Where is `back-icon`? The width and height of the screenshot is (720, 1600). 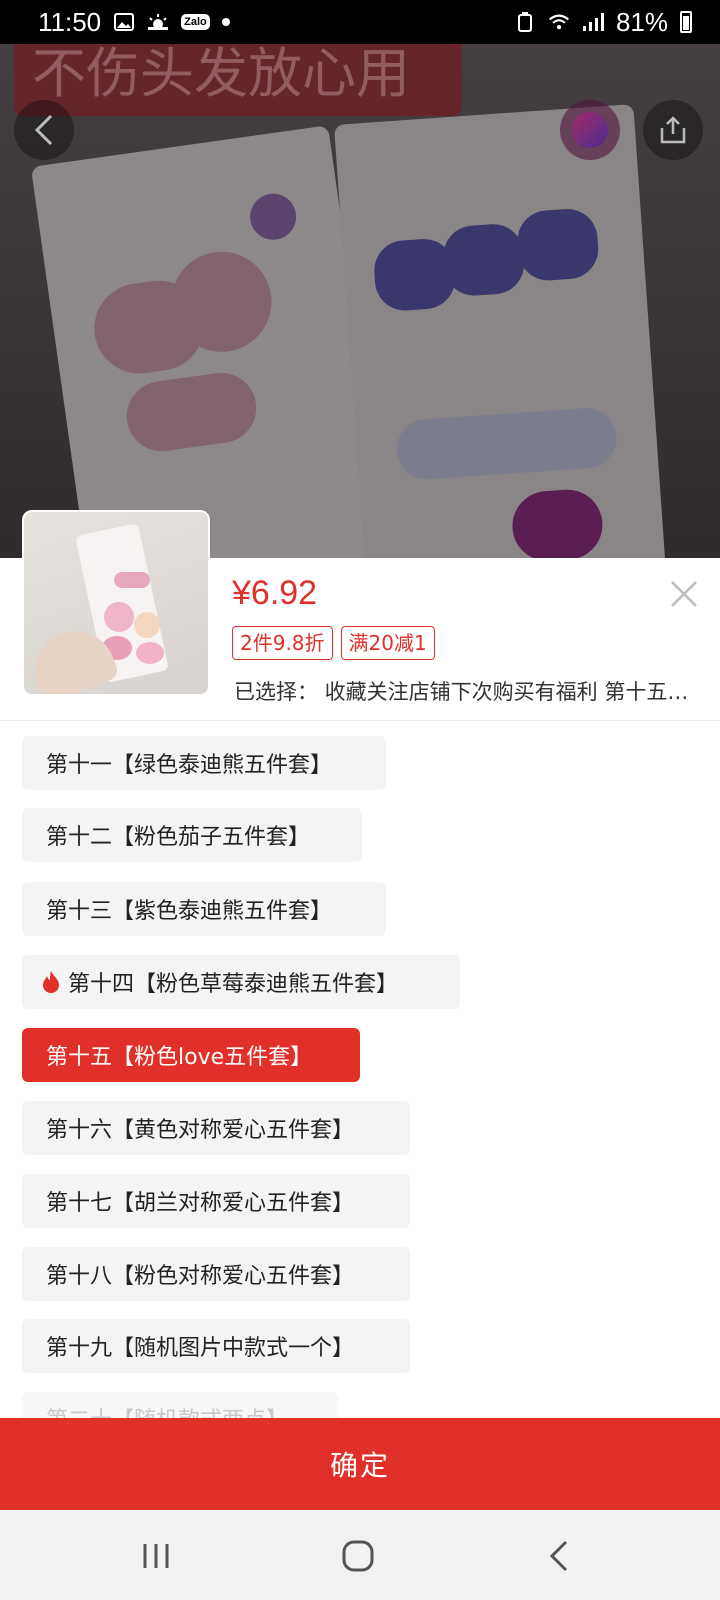
back-icon is located at coordinates (558, 1556).